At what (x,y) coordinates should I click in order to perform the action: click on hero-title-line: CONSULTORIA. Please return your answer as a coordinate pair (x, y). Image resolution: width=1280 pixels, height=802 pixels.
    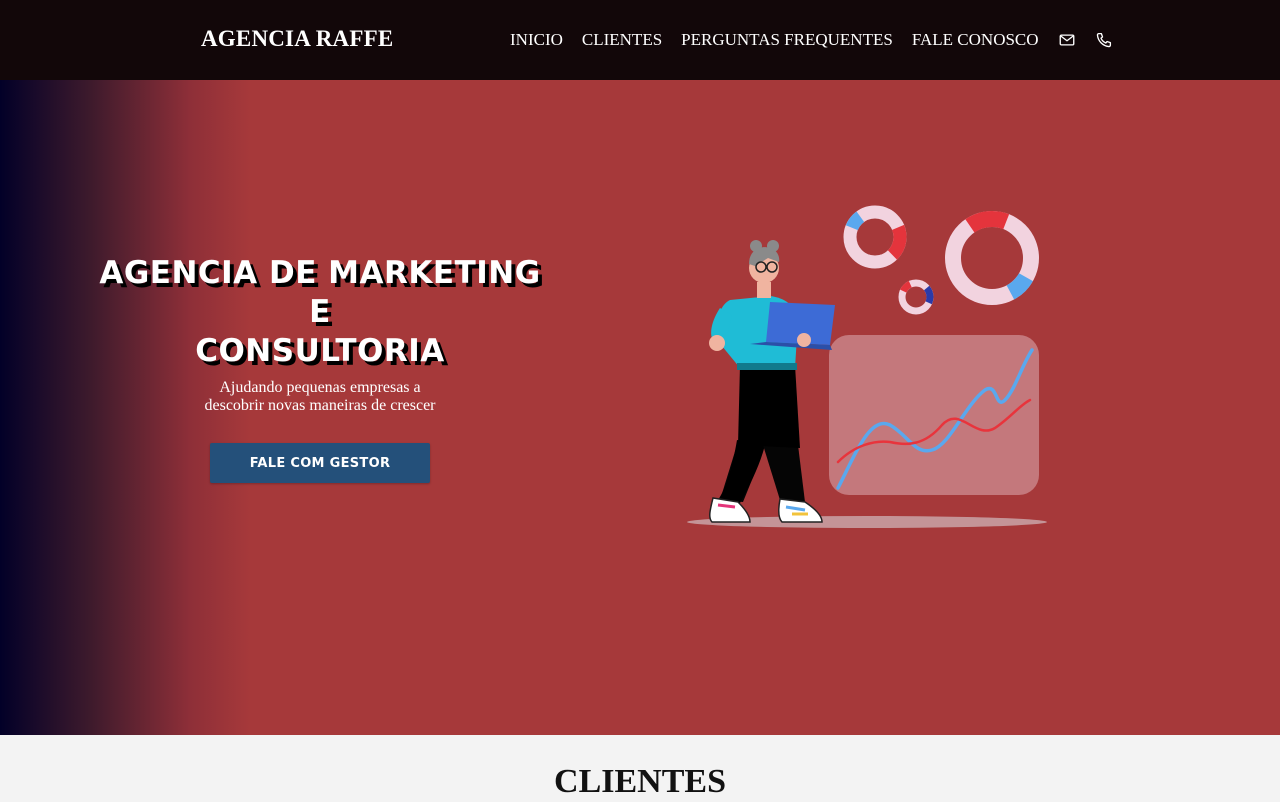
    Looking at the image, I should click on (320, 351).